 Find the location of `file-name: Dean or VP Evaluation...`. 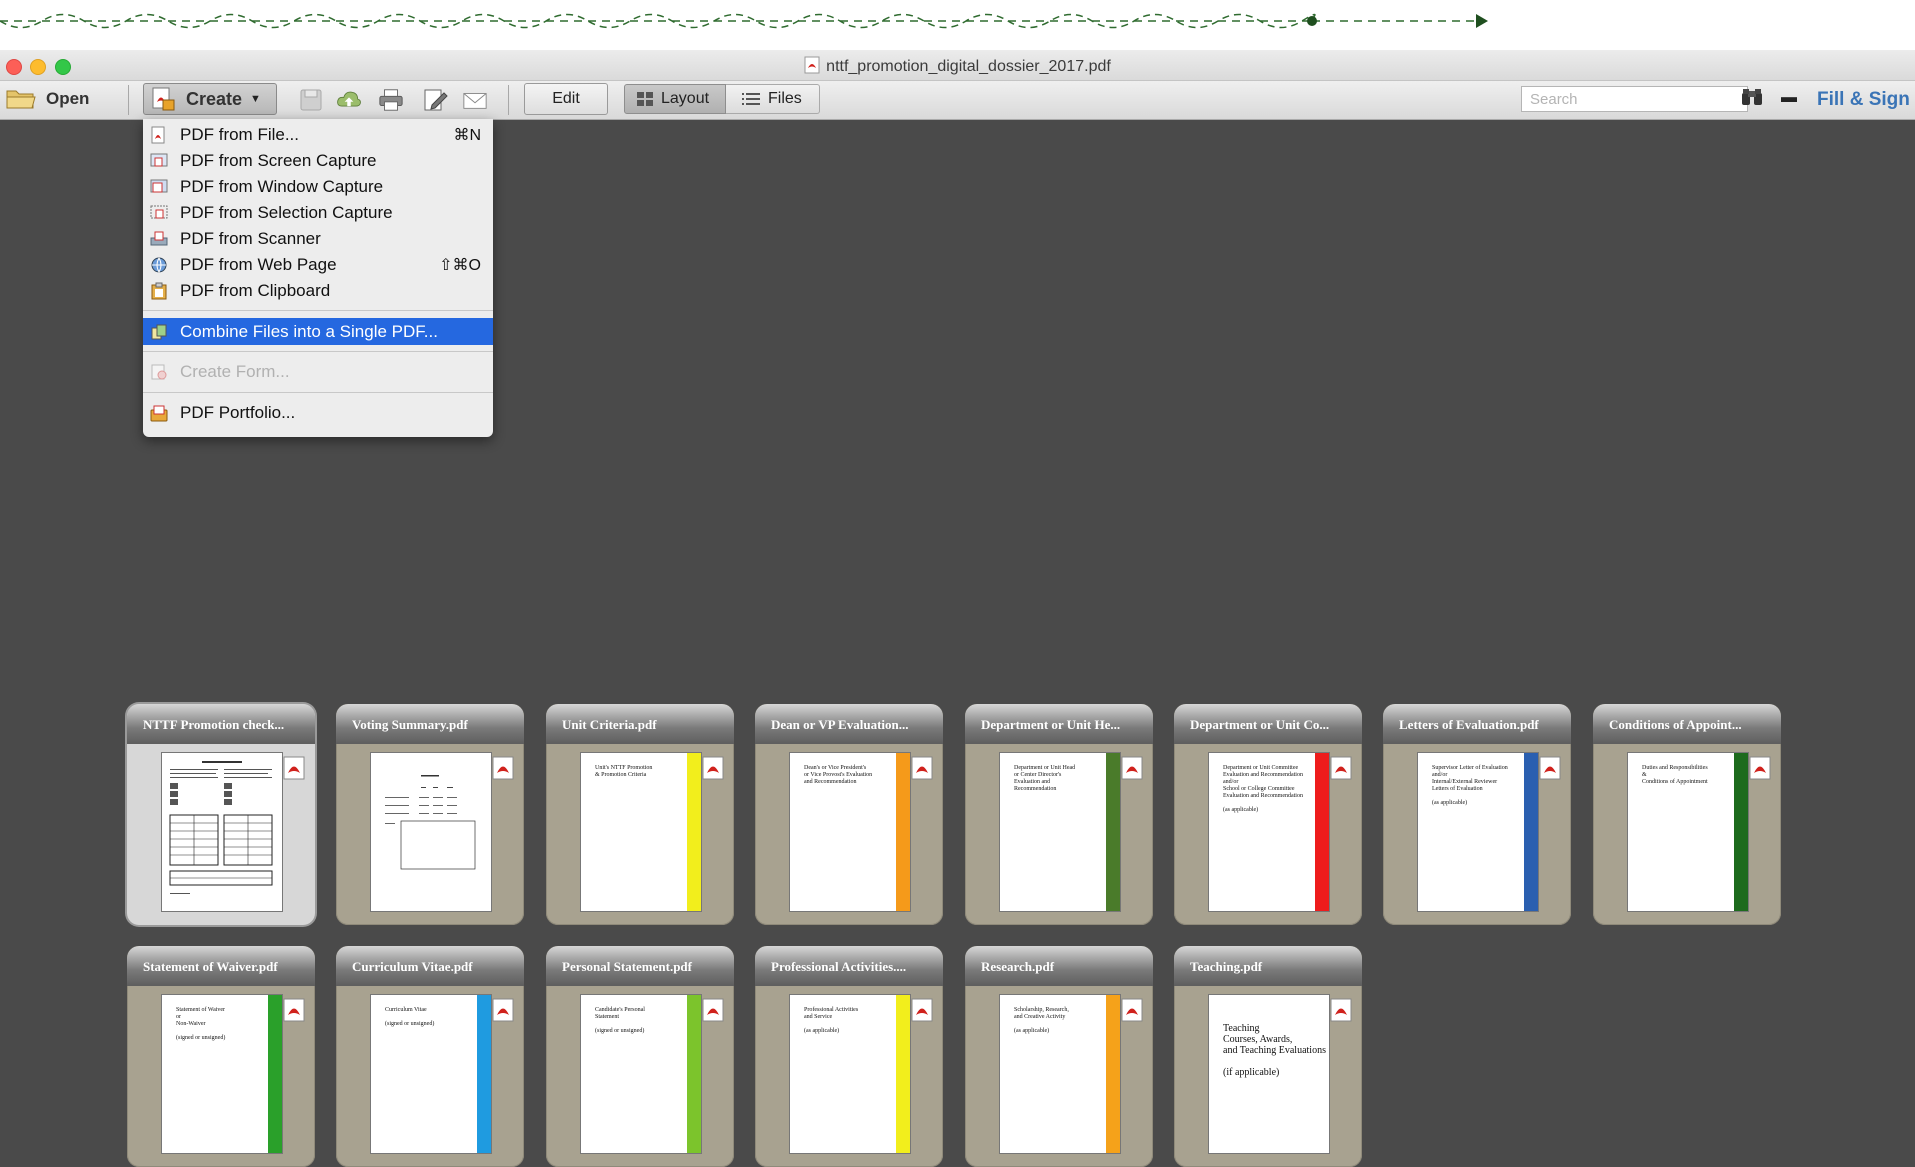

file-name: Dean or VP Evaluation... is located at coordinates (840, 724).